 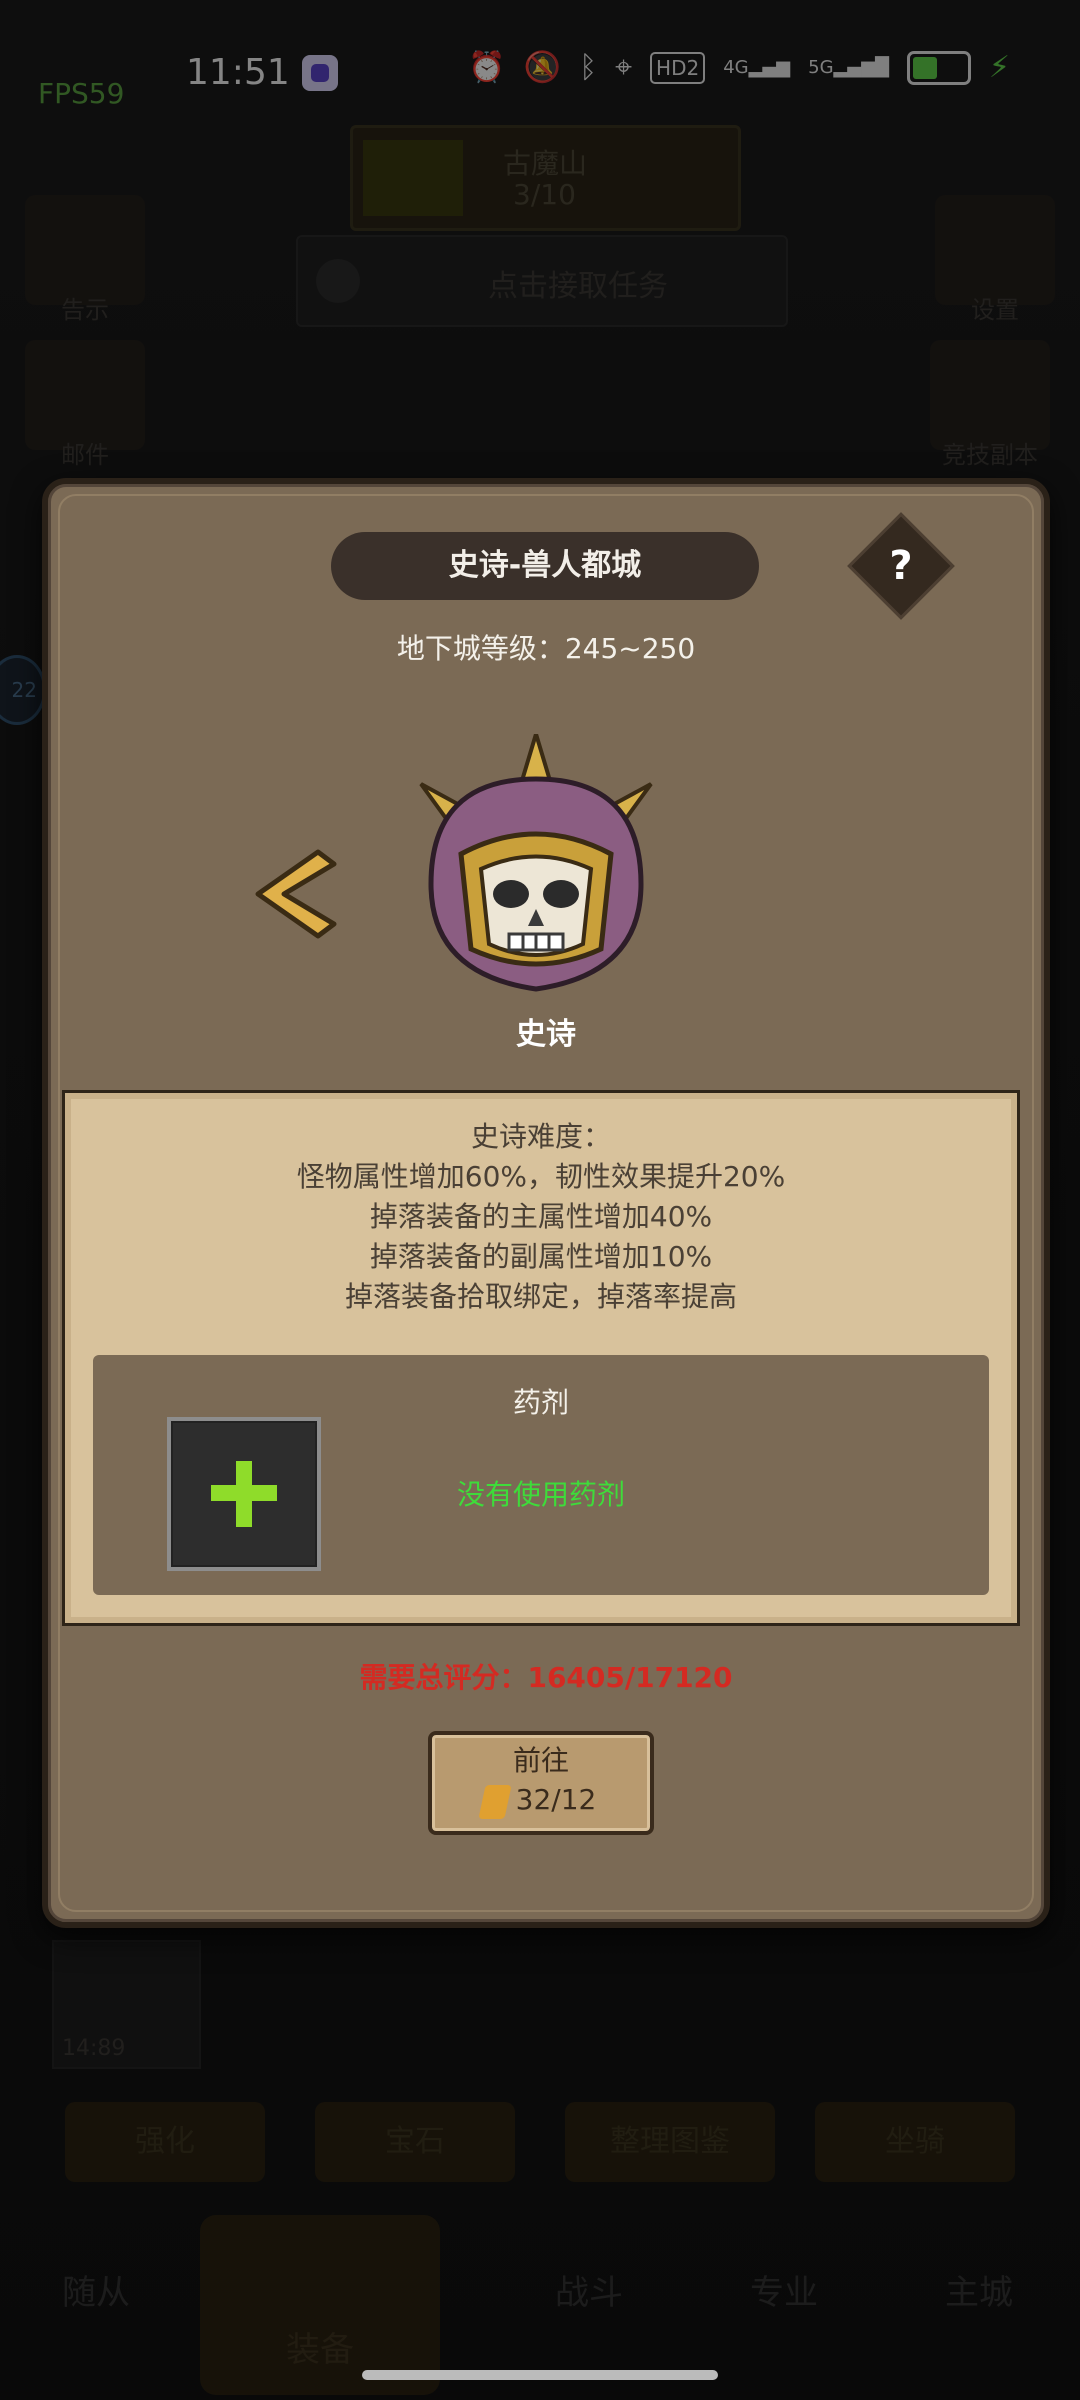 I want to click on difficulty-name: 史诗, so click(x=546, y=1034).